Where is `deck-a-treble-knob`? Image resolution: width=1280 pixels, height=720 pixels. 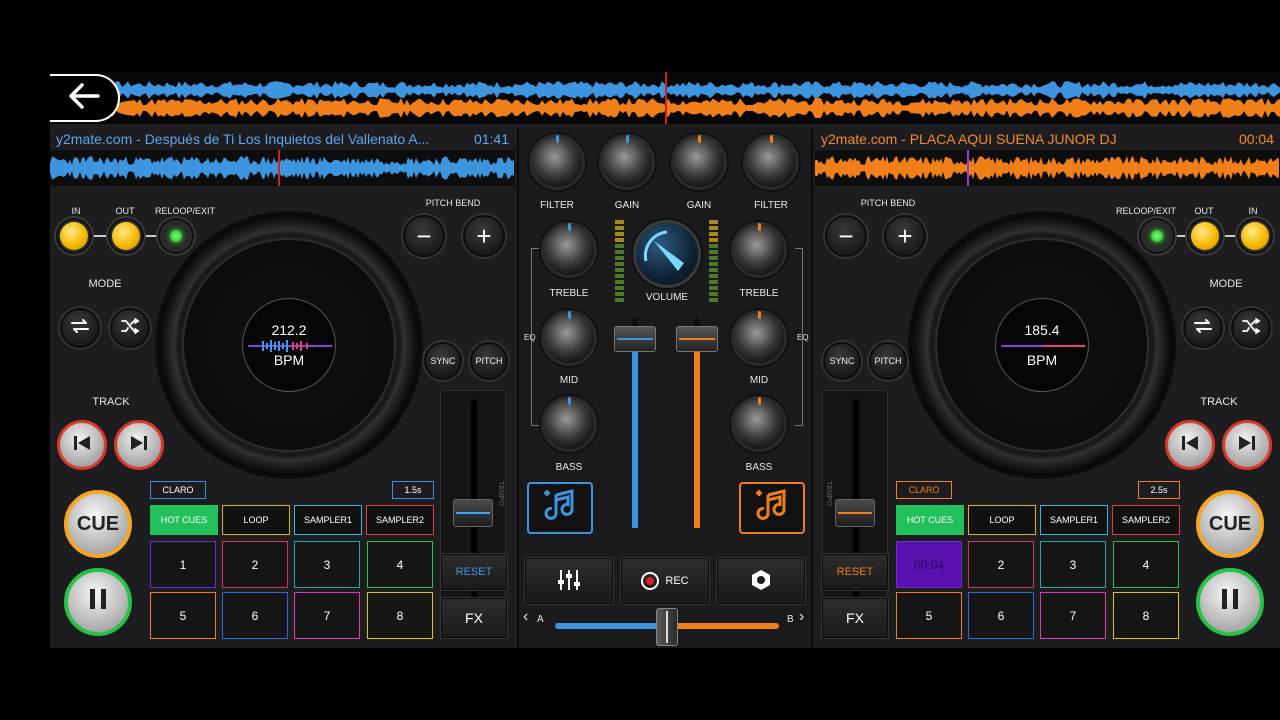 deck-a-treble-knob is located at coordinates (569, 250).